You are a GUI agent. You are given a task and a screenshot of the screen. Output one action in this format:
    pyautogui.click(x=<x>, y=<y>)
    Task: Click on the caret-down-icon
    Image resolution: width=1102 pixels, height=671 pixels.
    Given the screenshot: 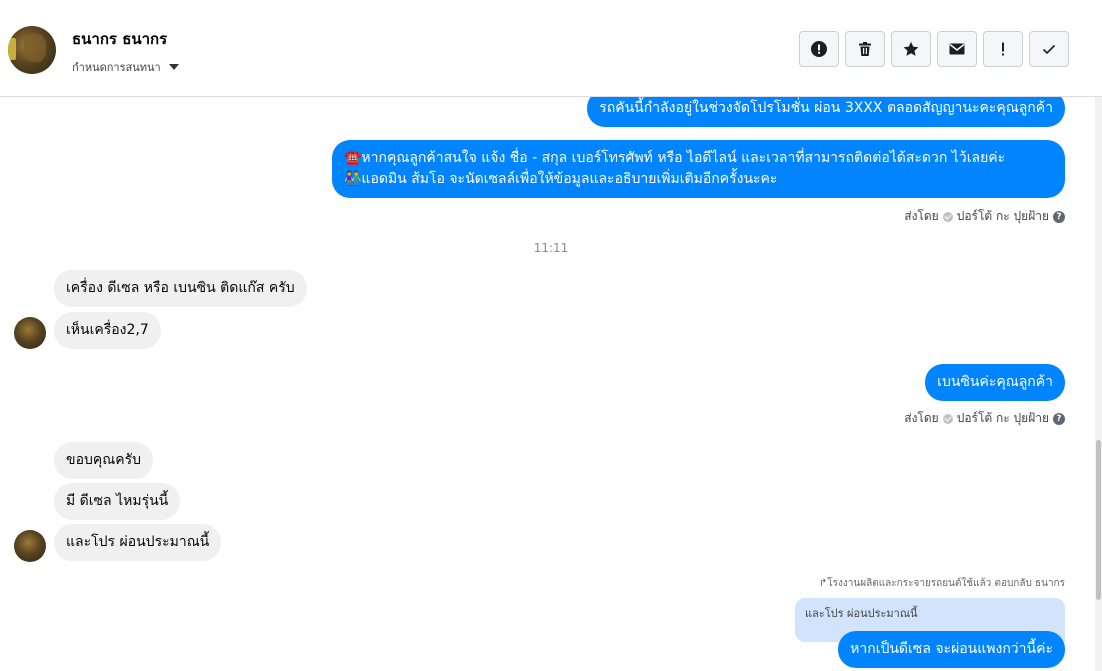 What is the action you would take?
    pyautogui.click(x=173, y=67)
    